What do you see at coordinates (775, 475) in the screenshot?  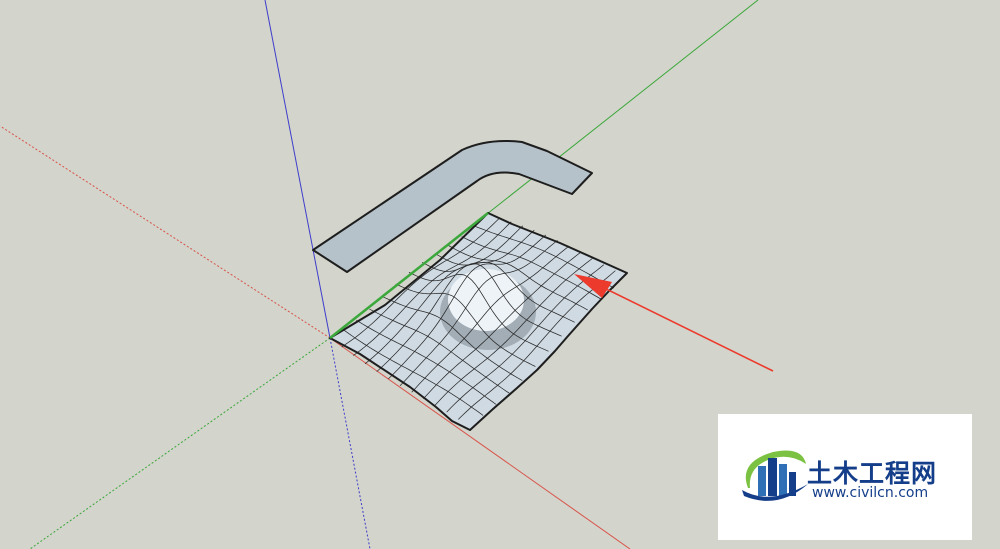 I see `civilcn-logo` at bounding box center [775, 475].